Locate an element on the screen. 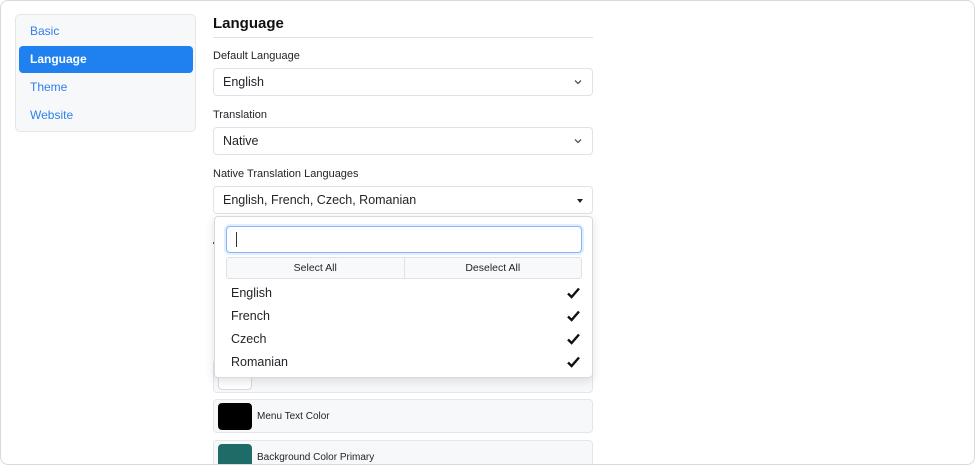  section-divider is located at coordinates (403, 37).